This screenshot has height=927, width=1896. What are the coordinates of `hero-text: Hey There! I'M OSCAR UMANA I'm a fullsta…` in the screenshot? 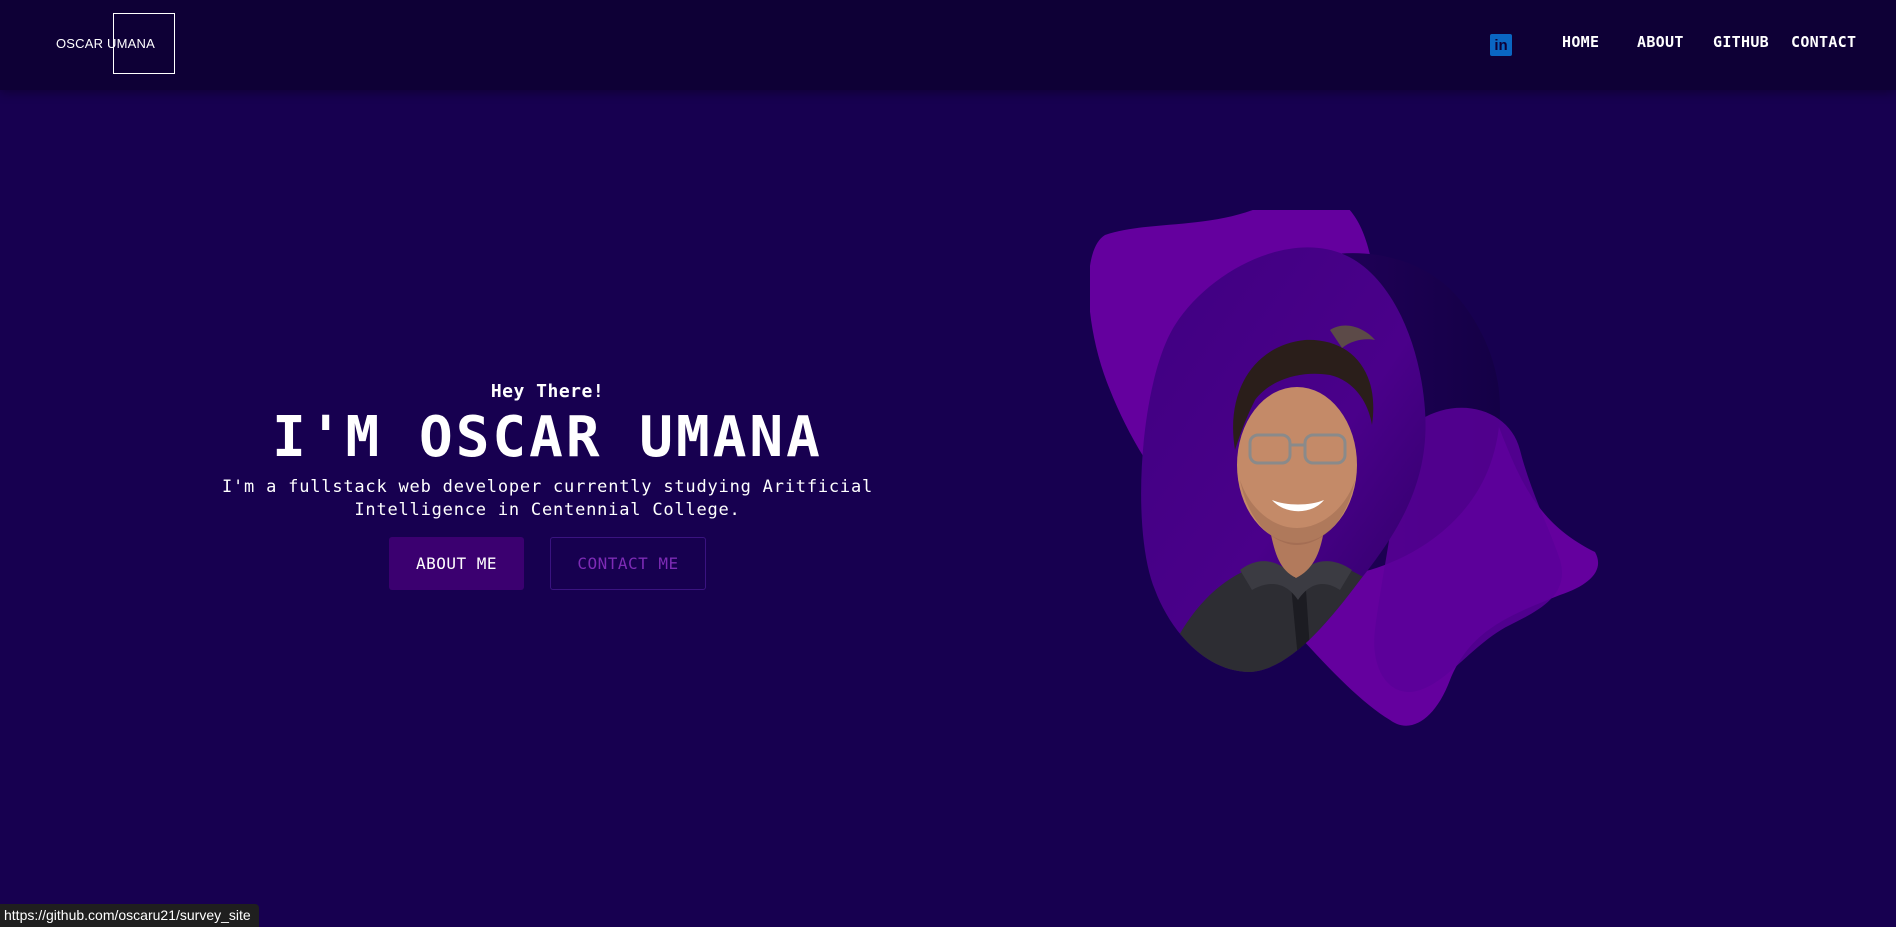 It's located at (547, 451).